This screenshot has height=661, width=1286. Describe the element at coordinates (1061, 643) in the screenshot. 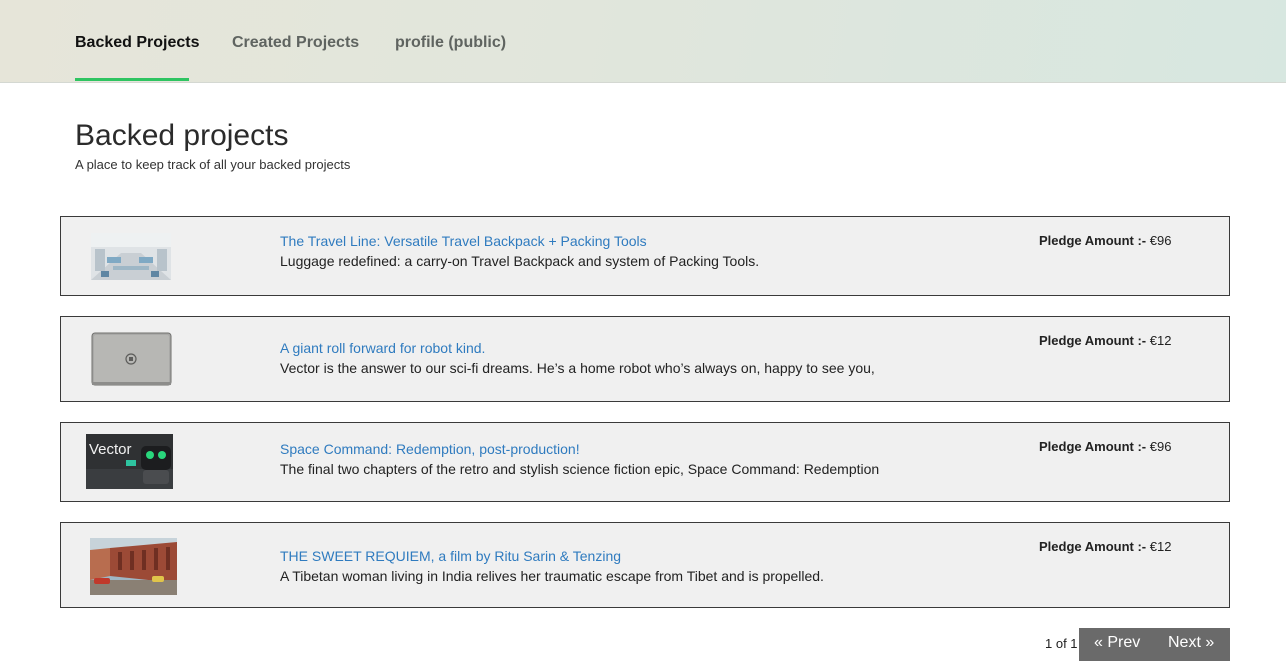

I see `pagination-status: 1 of 1` at that location.